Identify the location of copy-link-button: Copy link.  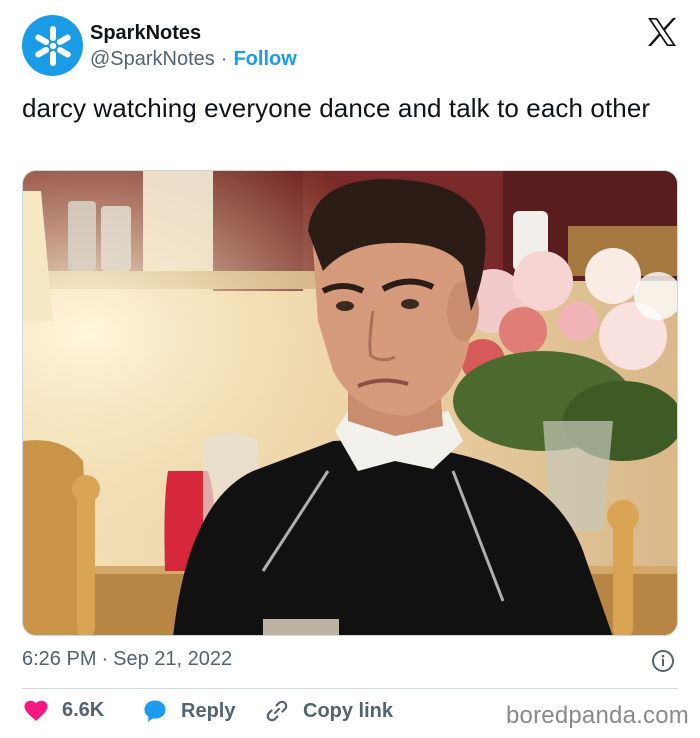
(329, 711).